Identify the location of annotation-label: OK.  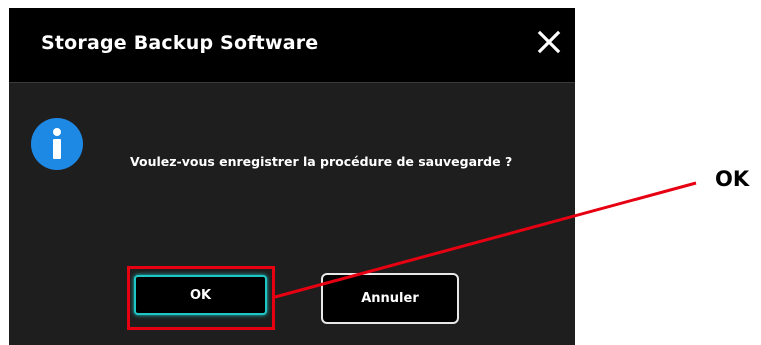
(732, 179).